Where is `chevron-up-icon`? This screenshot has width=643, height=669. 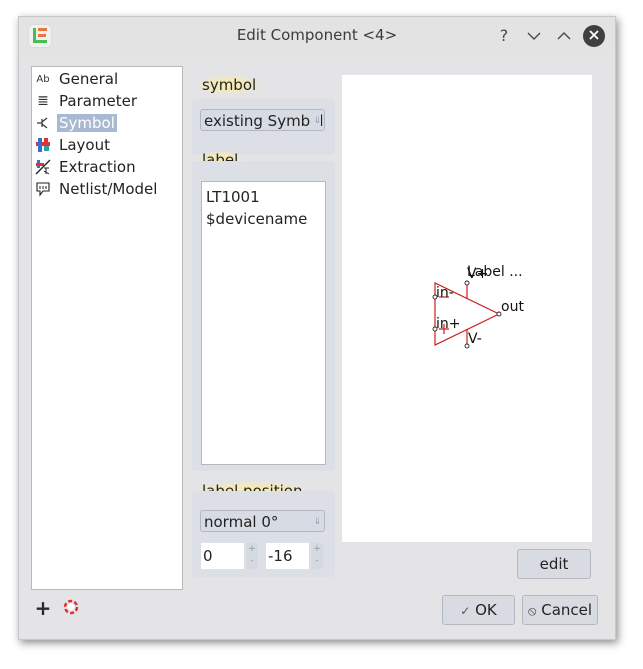
chevron-up-icon is located at coordinates (564, 36).